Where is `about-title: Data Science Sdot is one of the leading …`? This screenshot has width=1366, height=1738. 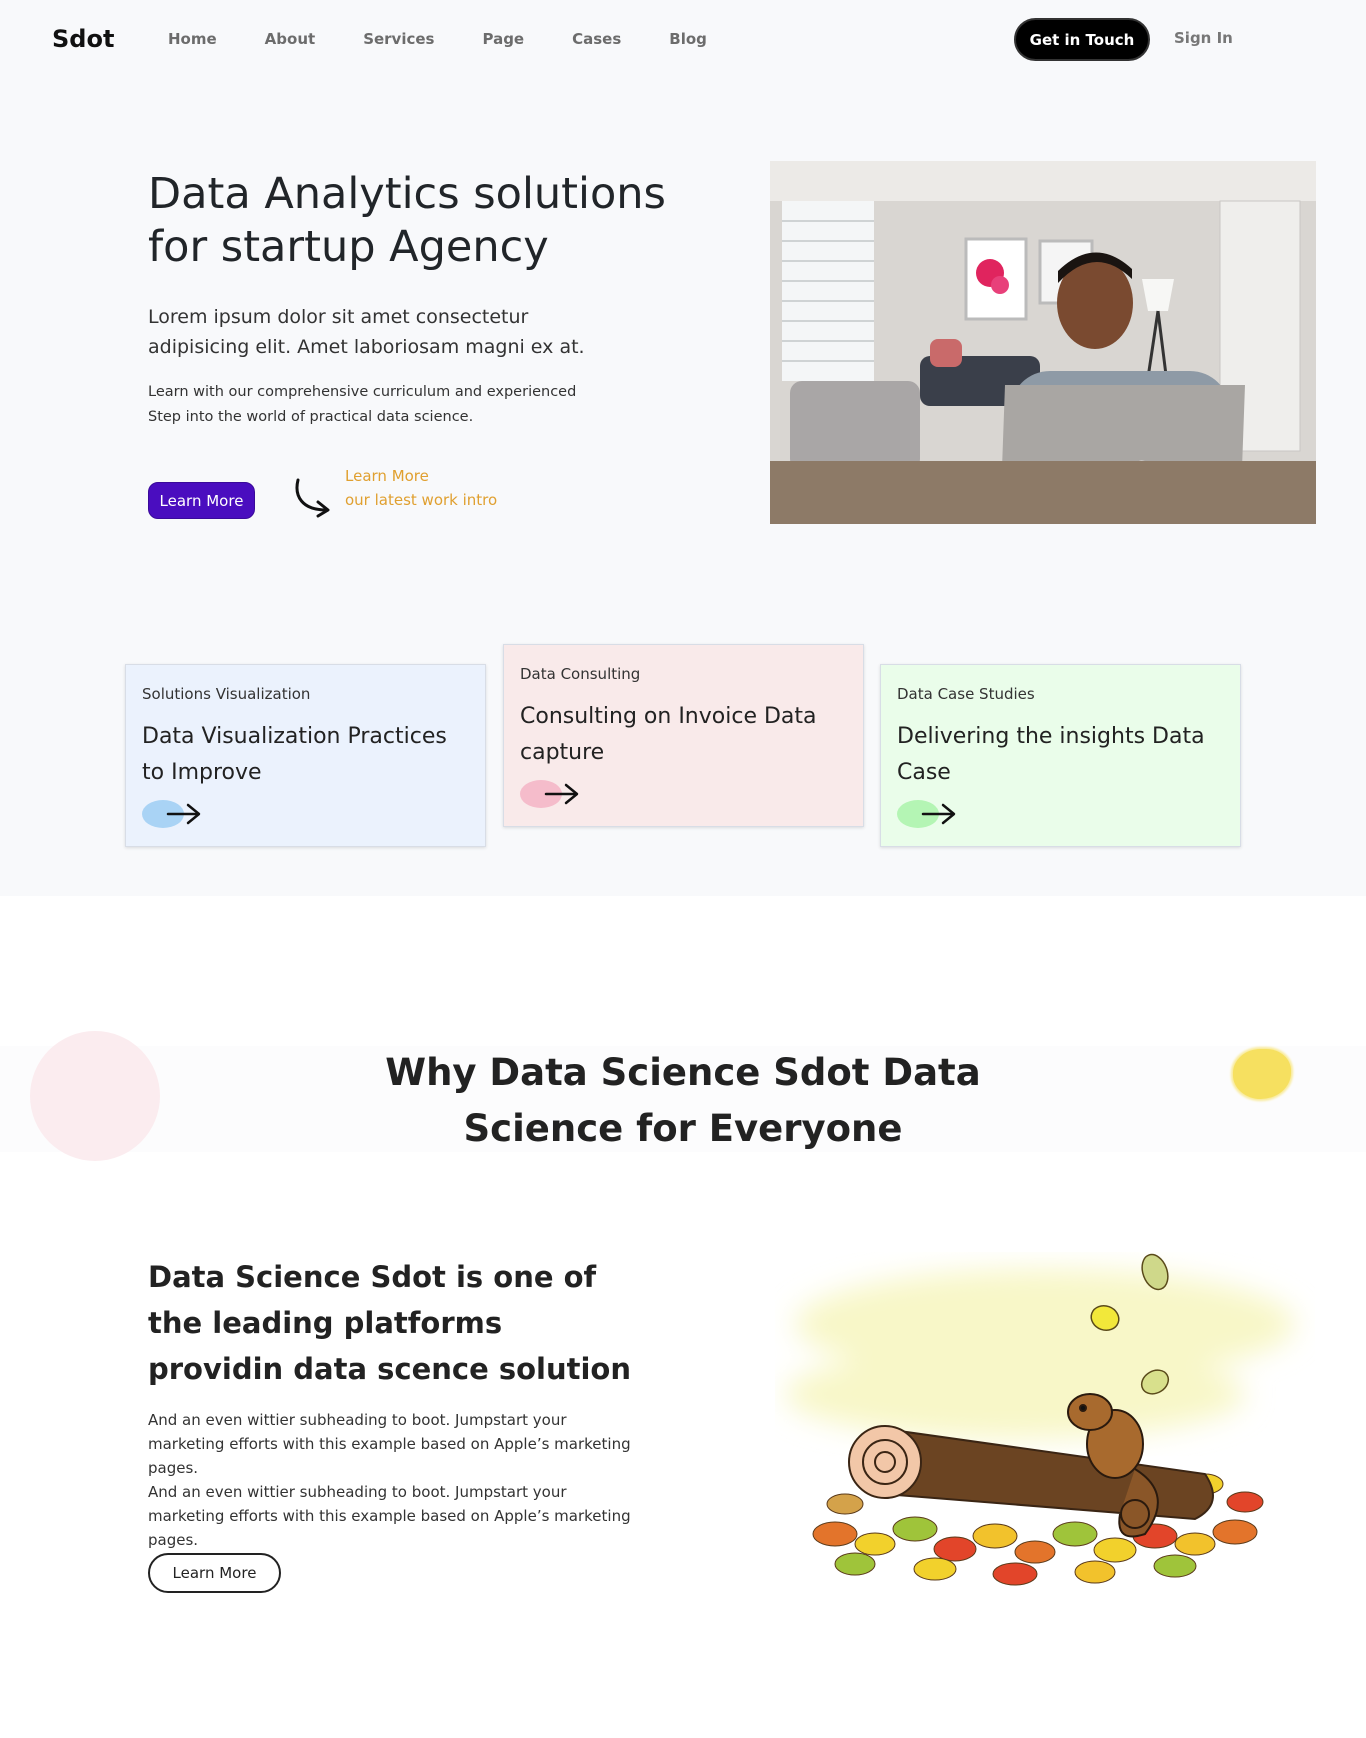 about-title: Data Science Sdot is one of the leading … is located at coordinates (389, 1323).